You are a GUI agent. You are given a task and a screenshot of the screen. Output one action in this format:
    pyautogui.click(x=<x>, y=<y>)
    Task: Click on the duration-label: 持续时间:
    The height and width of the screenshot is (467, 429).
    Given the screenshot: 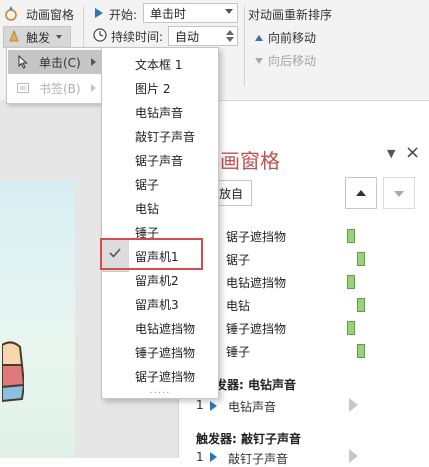 What is the action you would take?
    pyautogui.click(x=137, y=37)
    